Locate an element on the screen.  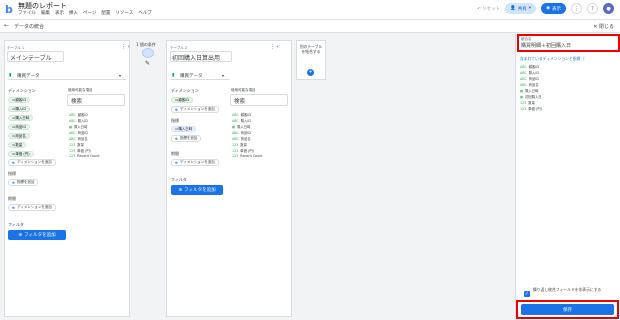
menu-resource: リソース is located at coordinates (124, 13).